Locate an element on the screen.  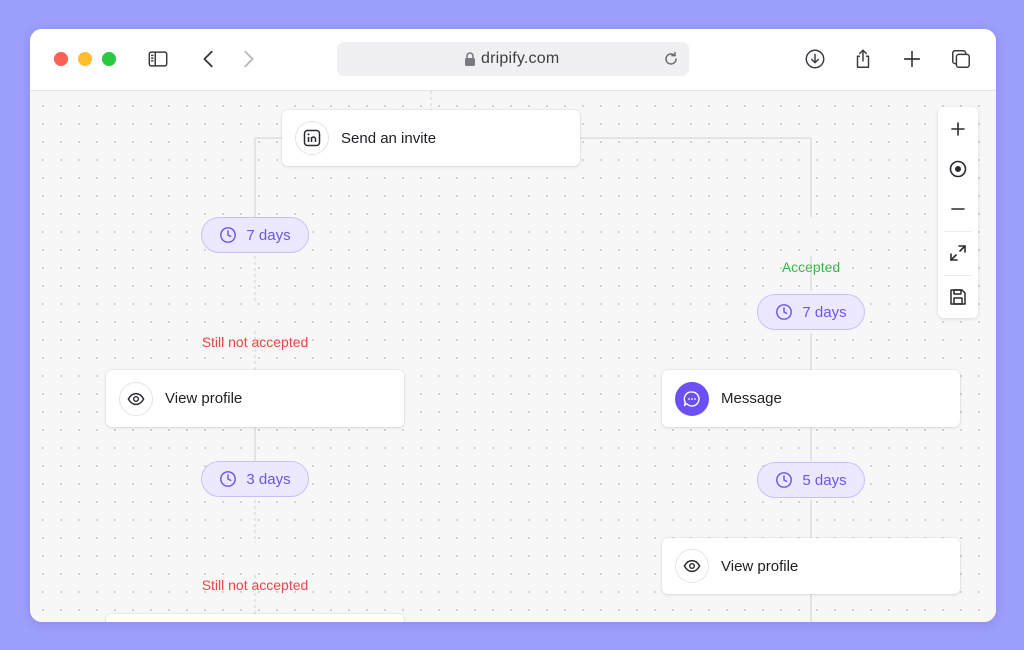
forward-icon is located at coordinates (248, 59).